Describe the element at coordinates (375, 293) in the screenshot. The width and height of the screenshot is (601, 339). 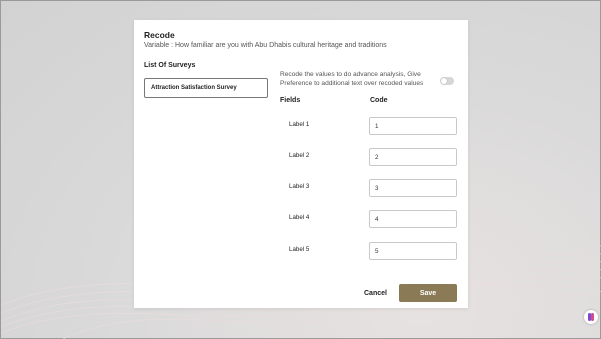
I see `cancel-button: Cancel` at that location.